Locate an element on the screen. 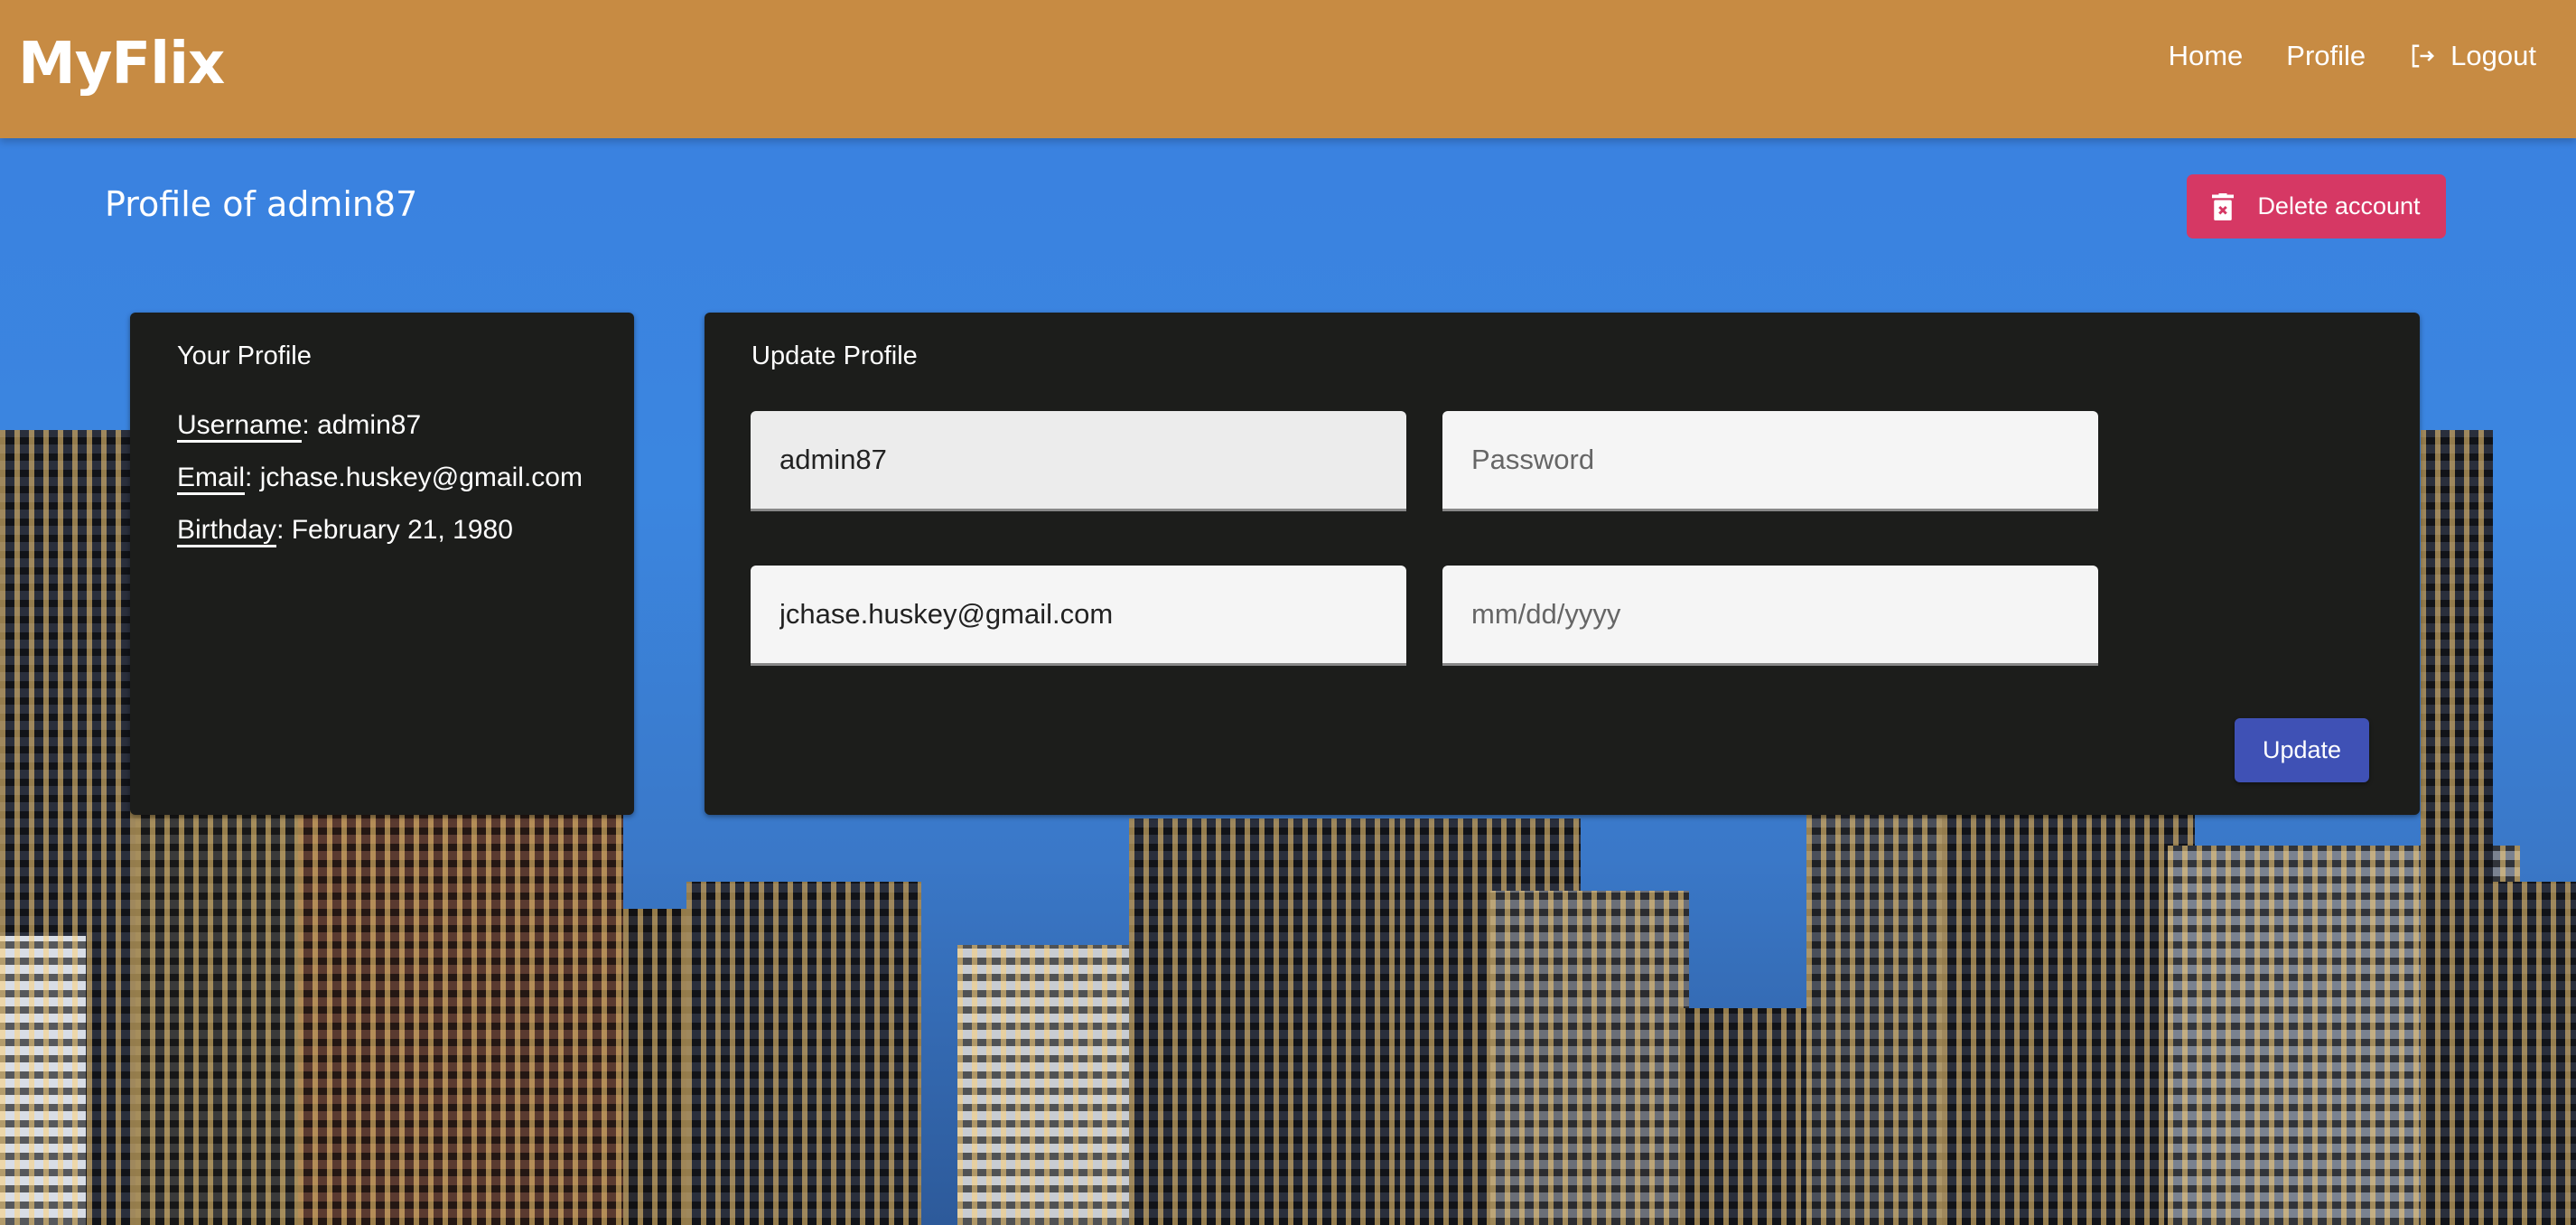  nav-logout: Logout is located at coordinates (2472, 56).